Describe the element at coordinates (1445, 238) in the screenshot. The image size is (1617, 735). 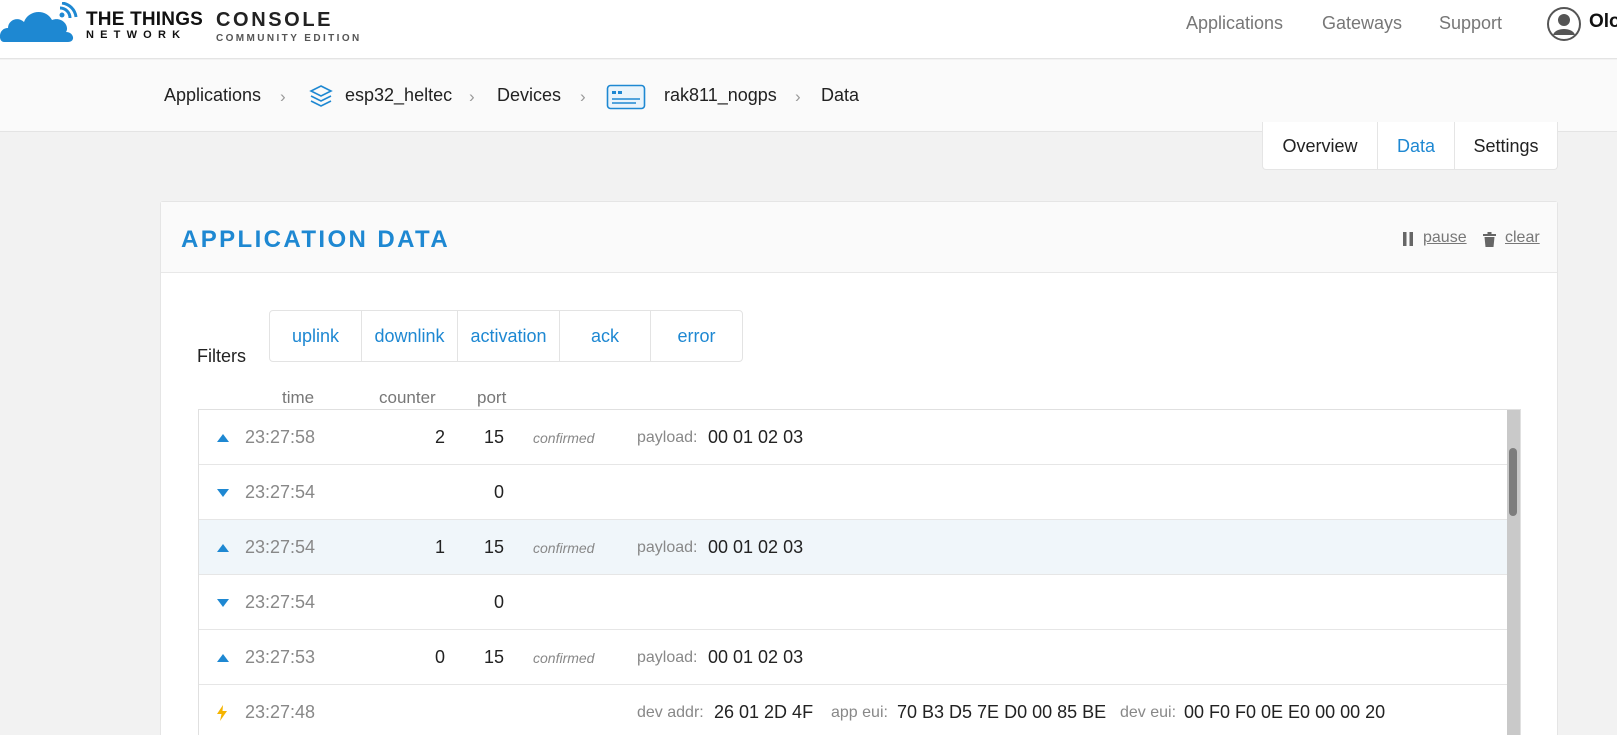
I see `pause-button: pause` at that location.